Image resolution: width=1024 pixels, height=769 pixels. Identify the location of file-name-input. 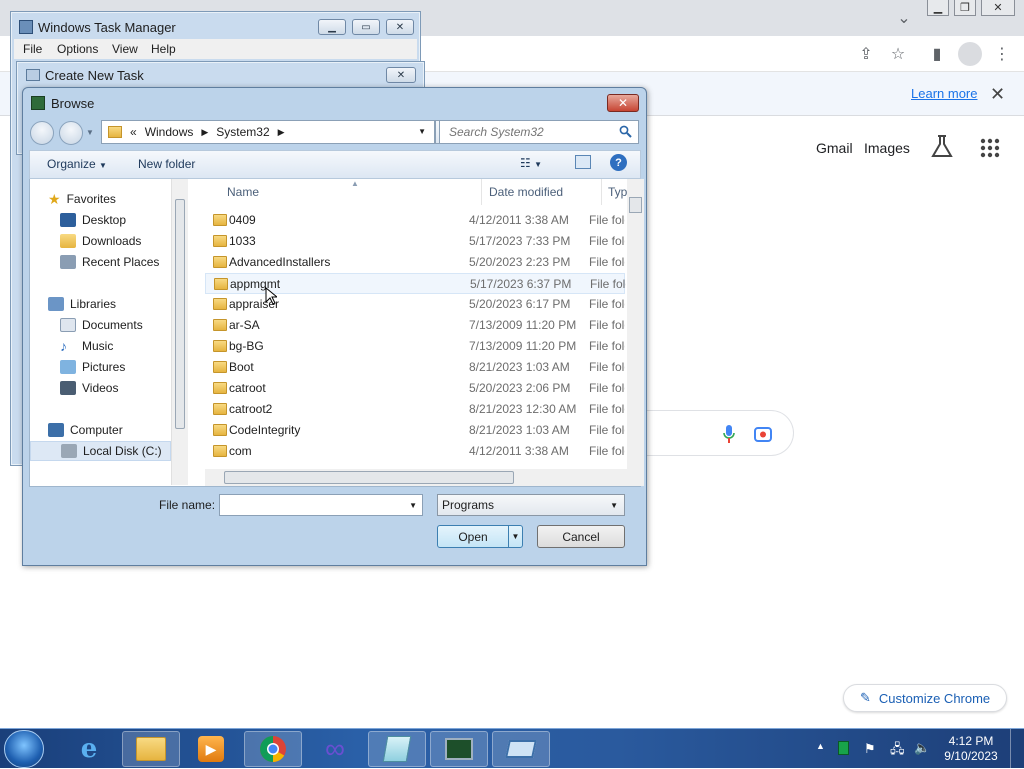
(310, 505).